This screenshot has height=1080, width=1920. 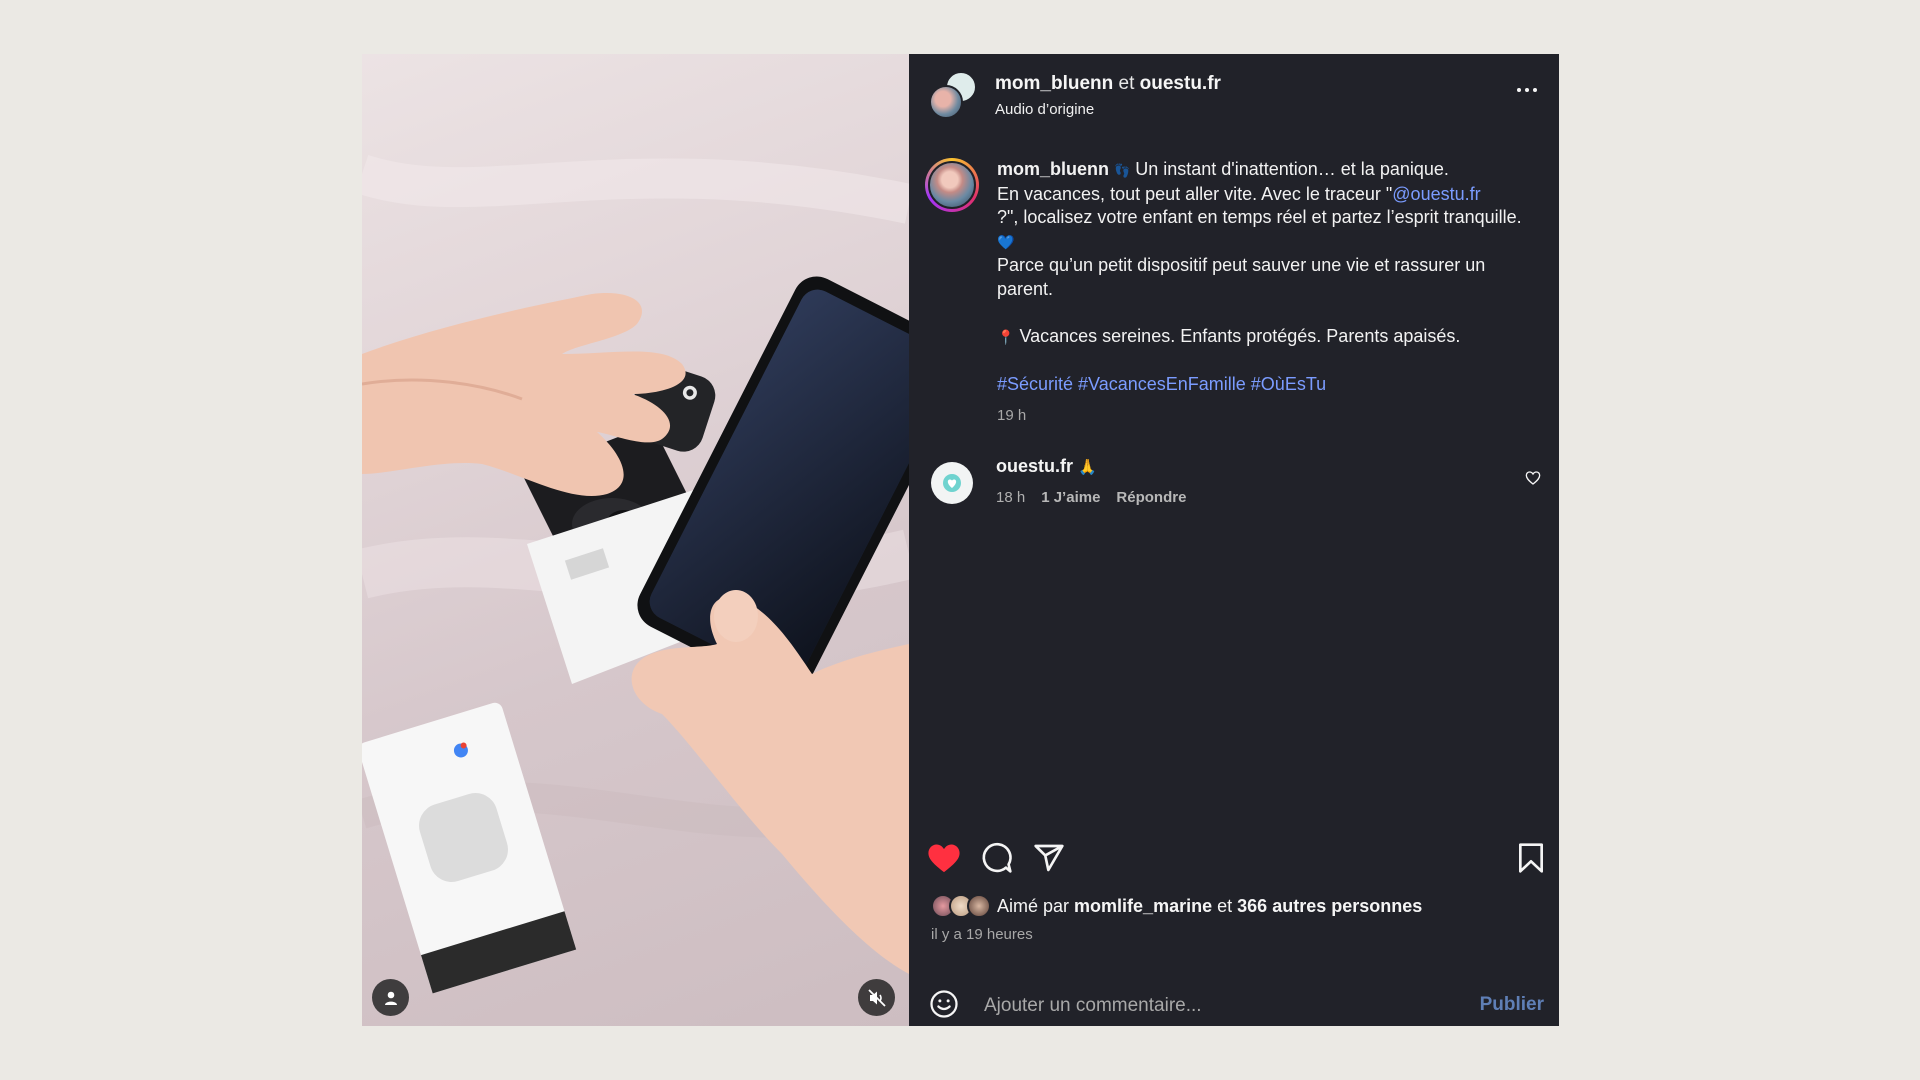 What do you see at coordinates (1126, 83) in the screenshot?
I see `header-connector: et` at bounding box center [1126, 83].